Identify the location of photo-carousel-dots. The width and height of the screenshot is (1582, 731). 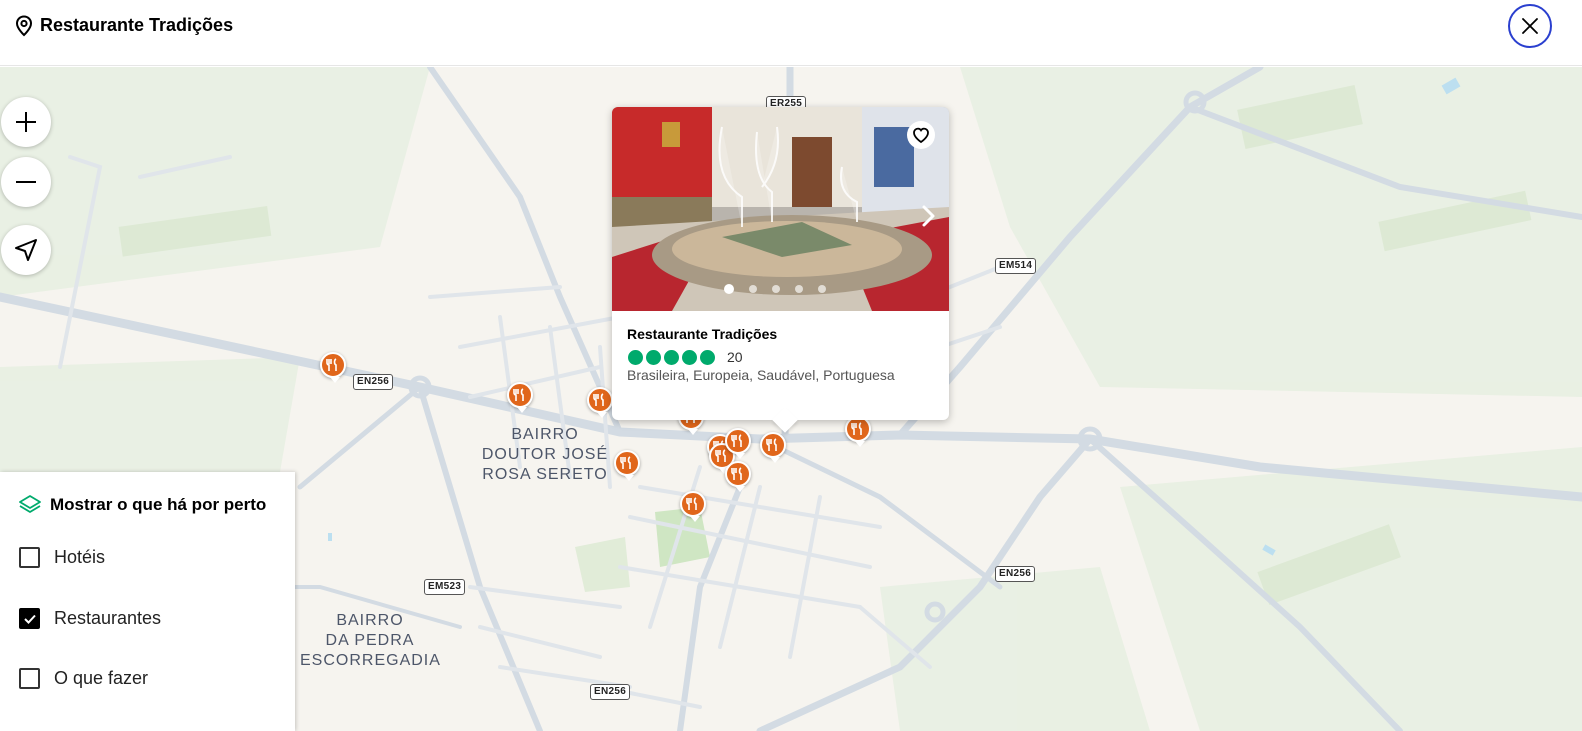
(775, 289).